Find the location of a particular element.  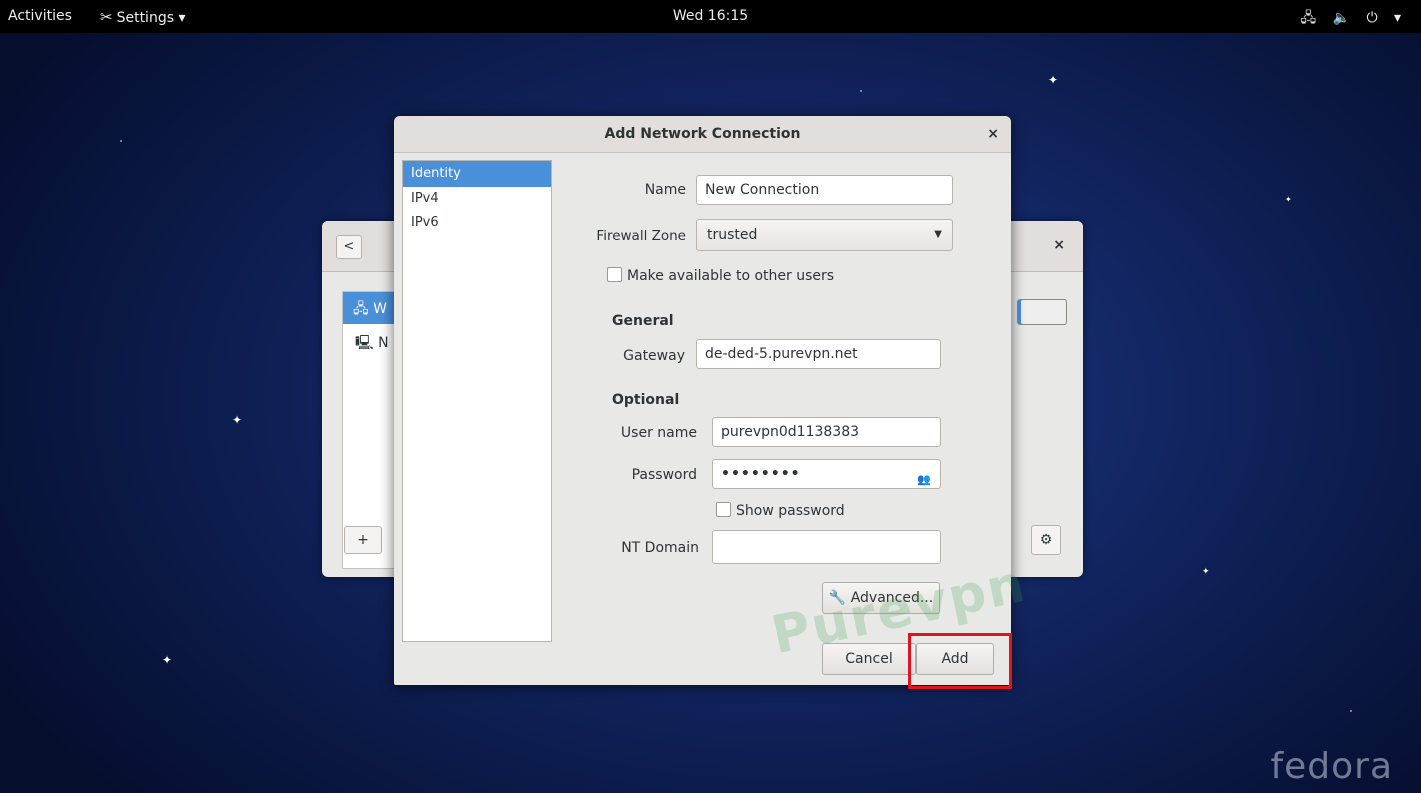

vpn-toggle is located at coordinates (1042, 312).